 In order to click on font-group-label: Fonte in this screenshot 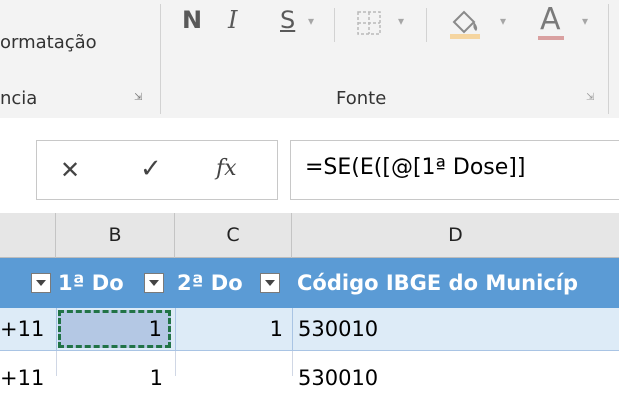, I will do `click(361, 98)`.